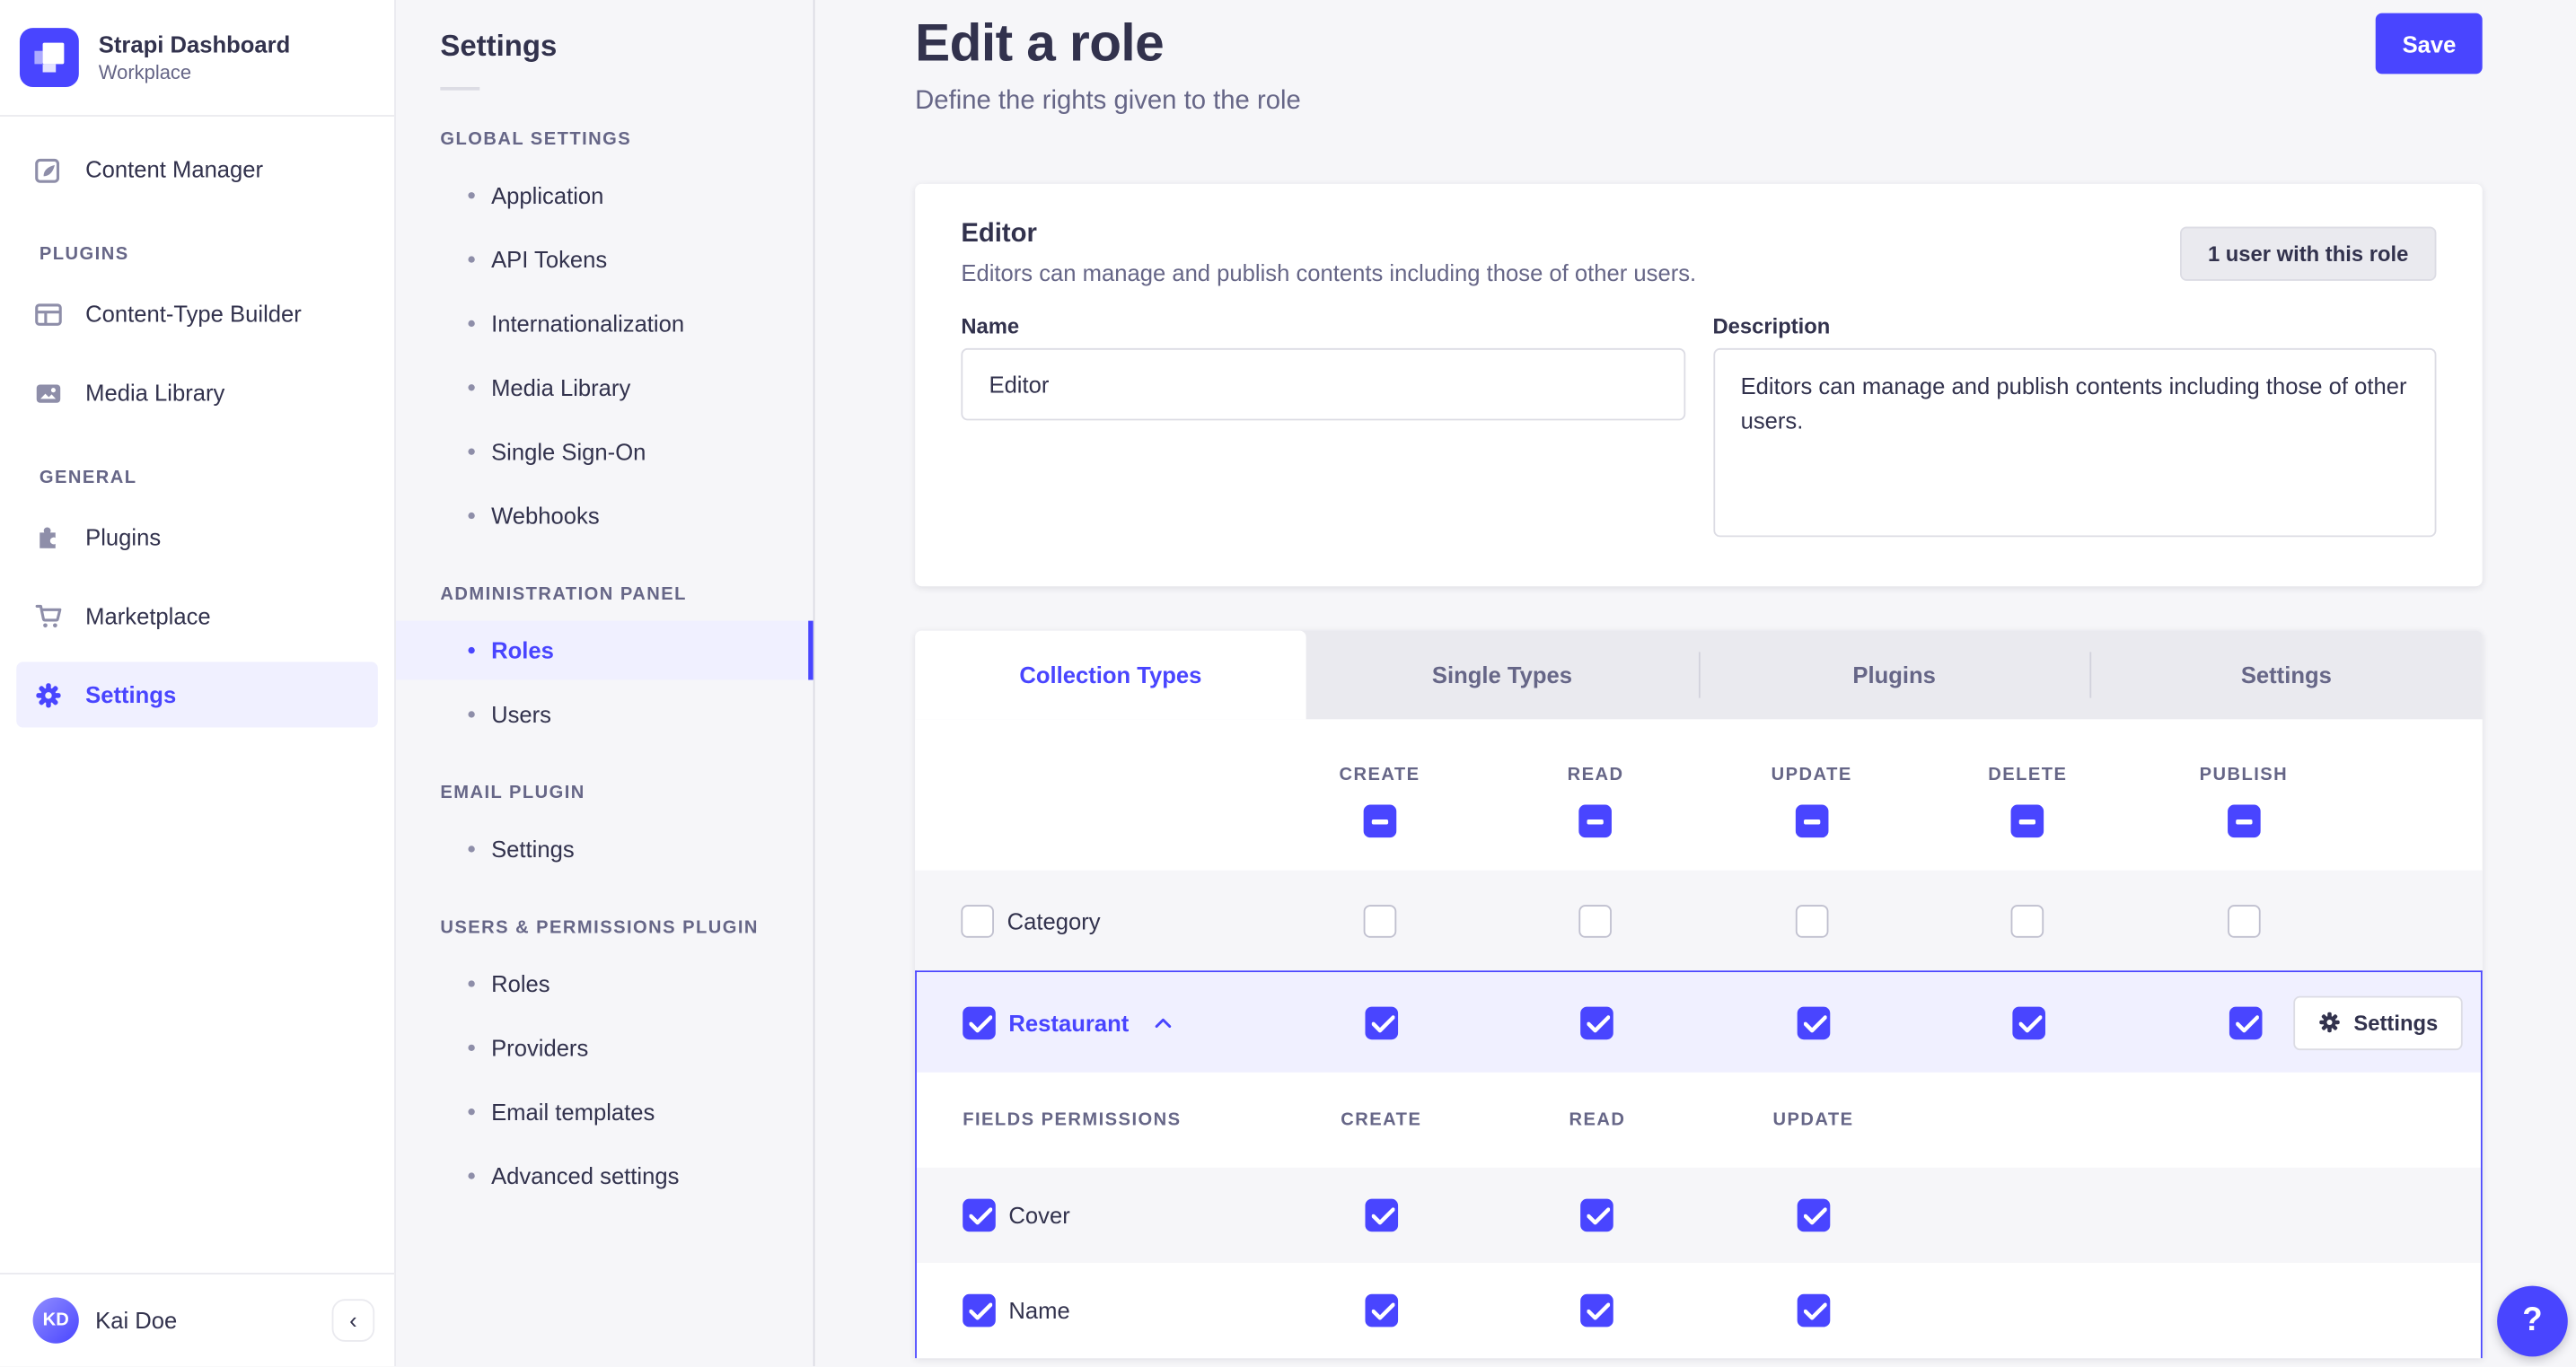  What do you see at coordinates (2308, 253) in the screenshot?
I see `users-with-role-button: 1 user with this role` at bounding box center [2308, 253].